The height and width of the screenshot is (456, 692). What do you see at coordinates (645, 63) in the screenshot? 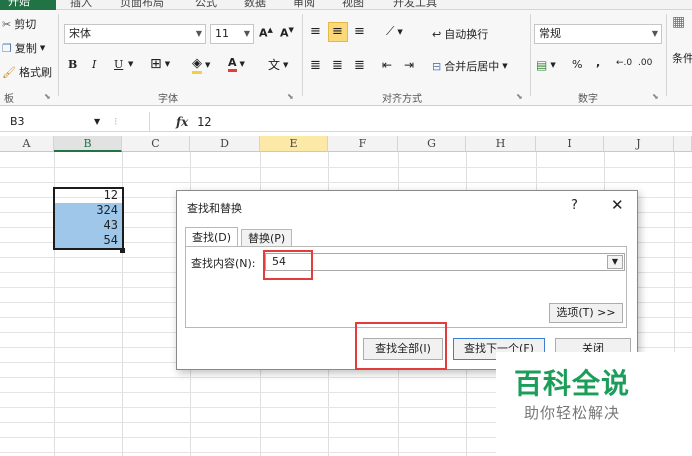
I see `decrease-decimal-button: .00` at bounding box center [645, 63].